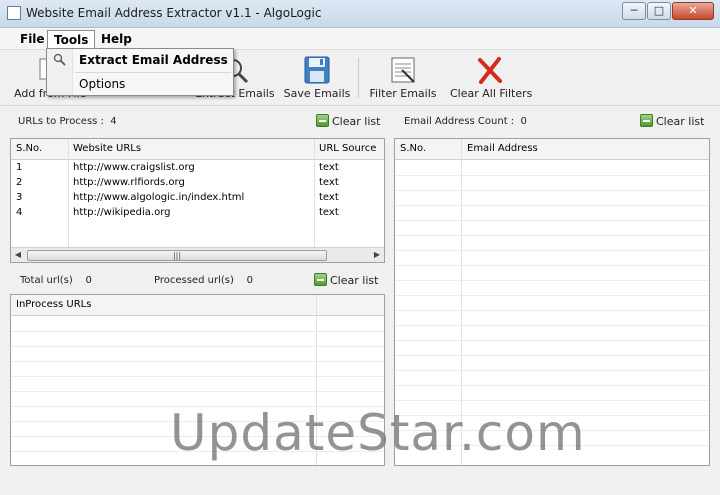 Image resolution: width=720 pixels, height=495 pixels. What do you see at coordinates (523, 121) in the screenshot?
I see `email-count-value: 0` at bounding box center [523, 121].